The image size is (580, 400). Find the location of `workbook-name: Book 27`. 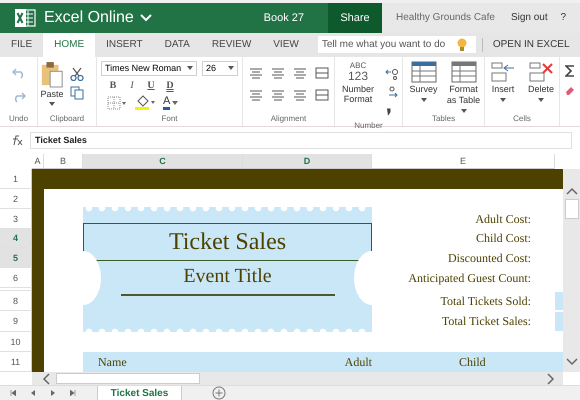

workbook-name: Book 27 is located at coordinates (284, 18).